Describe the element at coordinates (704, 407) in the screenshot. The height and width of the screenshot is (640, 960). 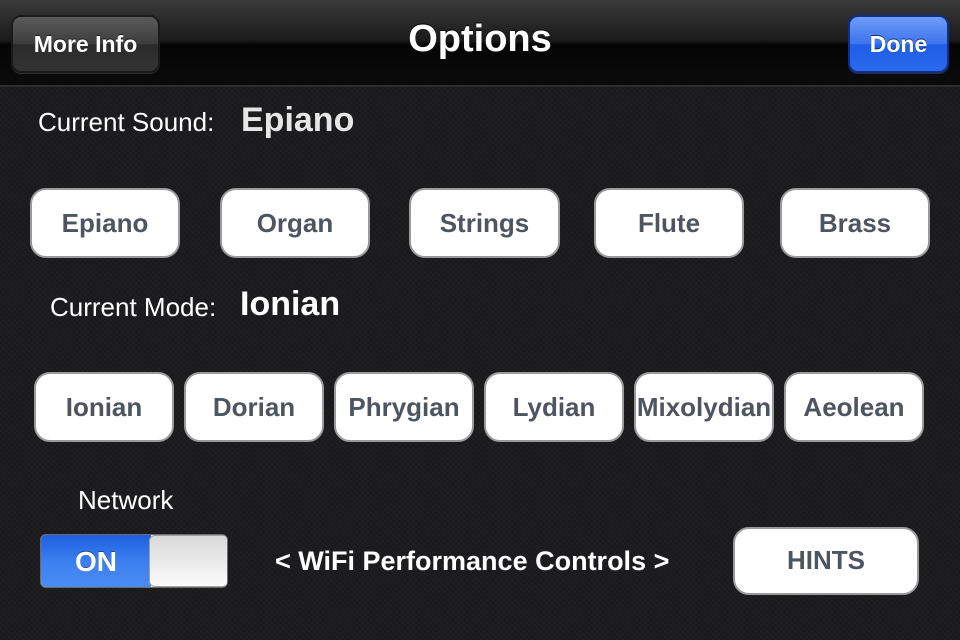
I see `mode-button-mixolydian: Mixolydian` at that location.